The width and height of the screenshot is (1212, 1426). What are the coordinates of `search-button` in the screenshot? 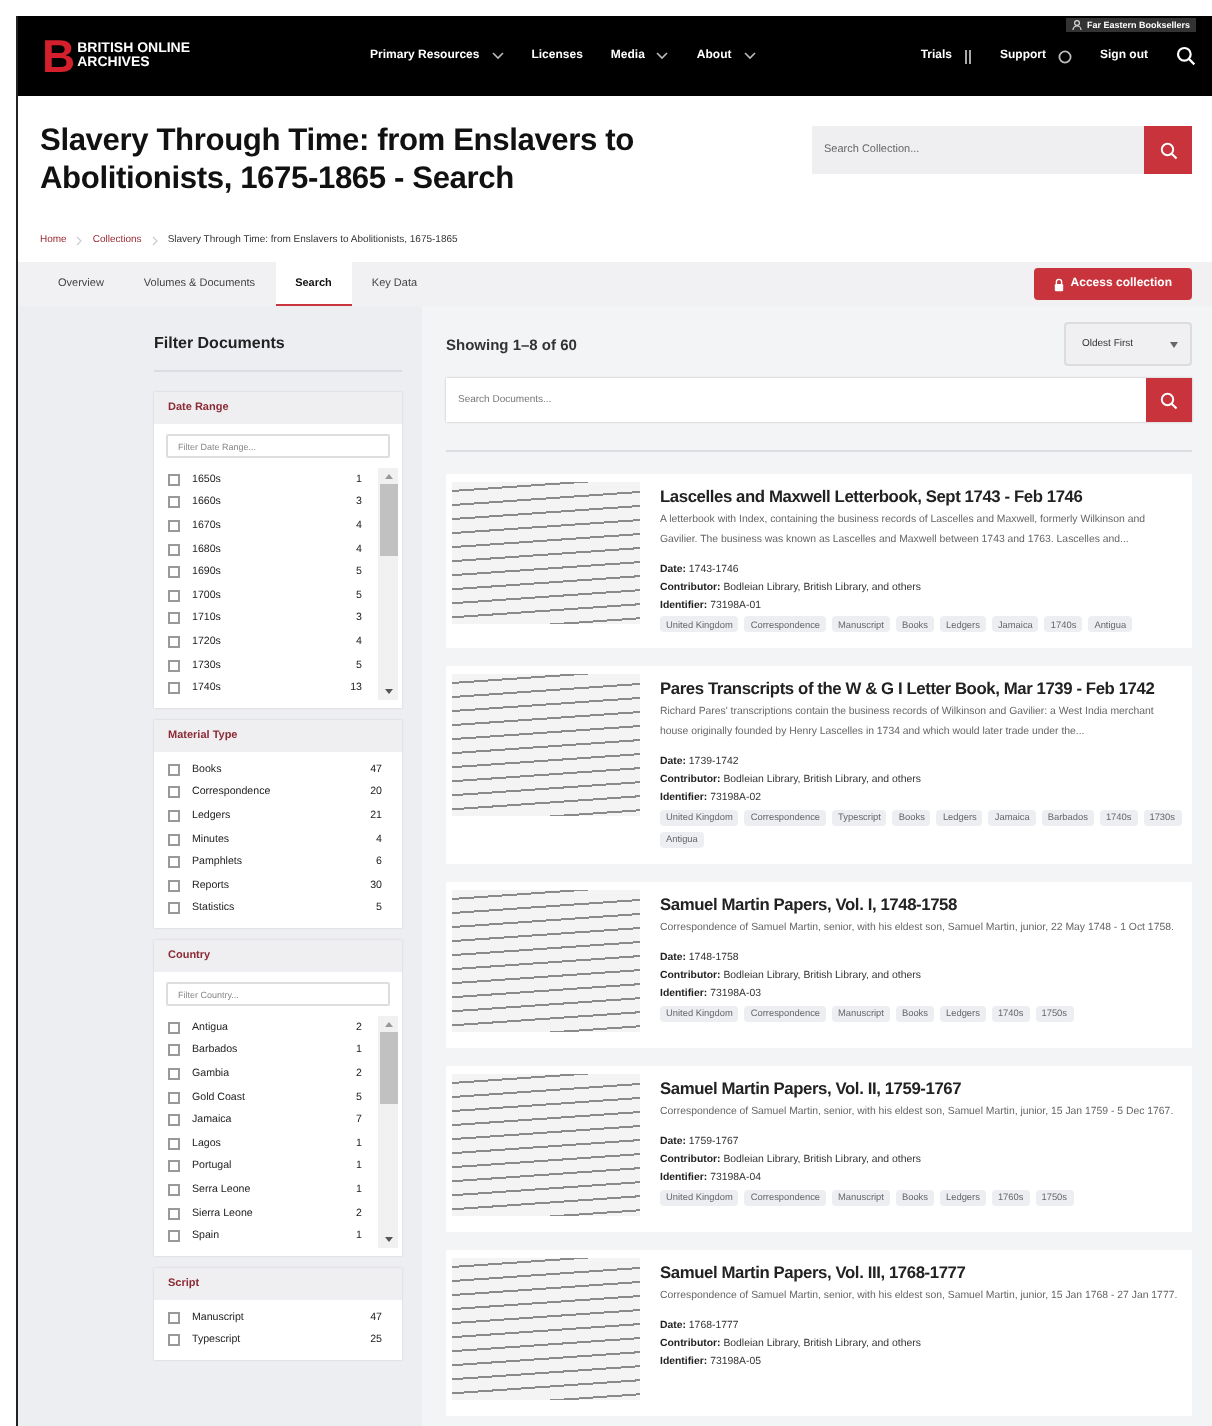 It's located at (1186, 56).